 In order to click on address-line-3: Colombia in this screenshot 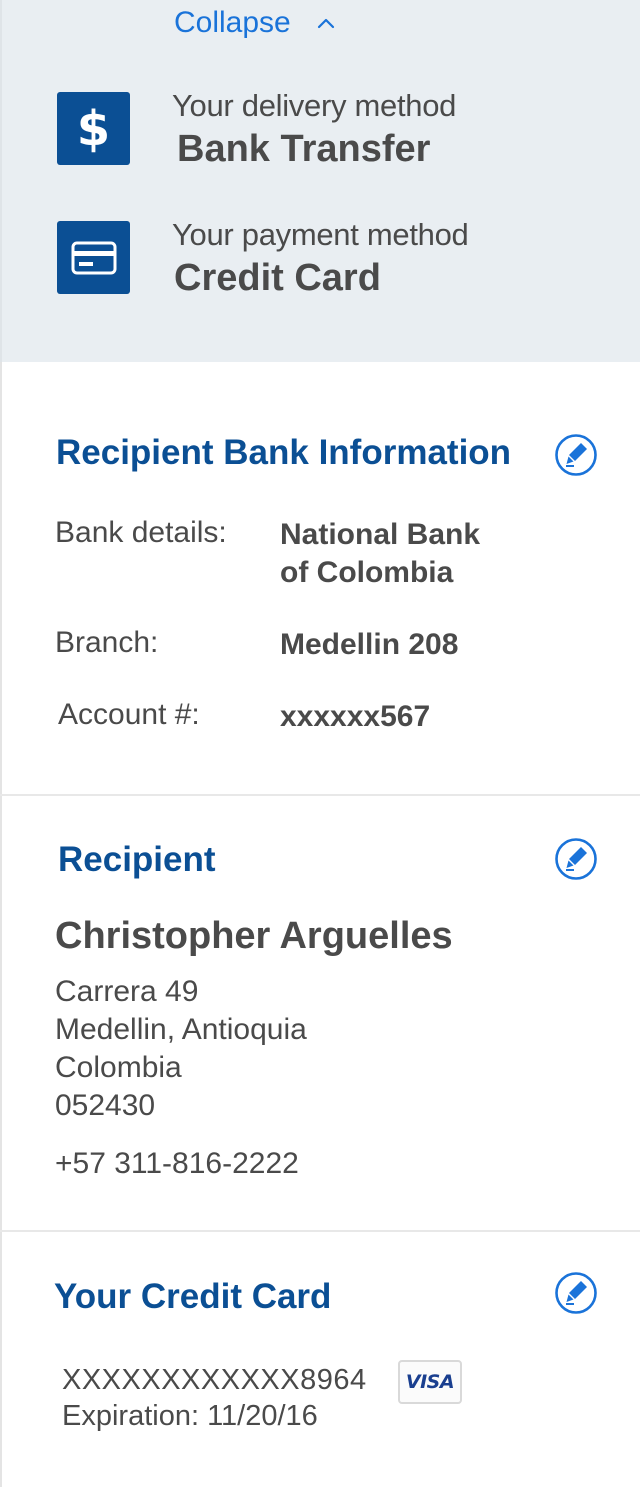, I will do `click(118, 1067)`.